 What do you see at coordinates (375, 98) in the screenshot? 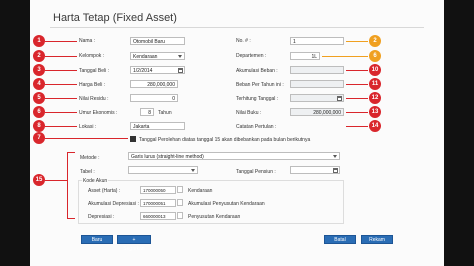
I see `callout-badge-12: 12` at bounding box center [375, 98].